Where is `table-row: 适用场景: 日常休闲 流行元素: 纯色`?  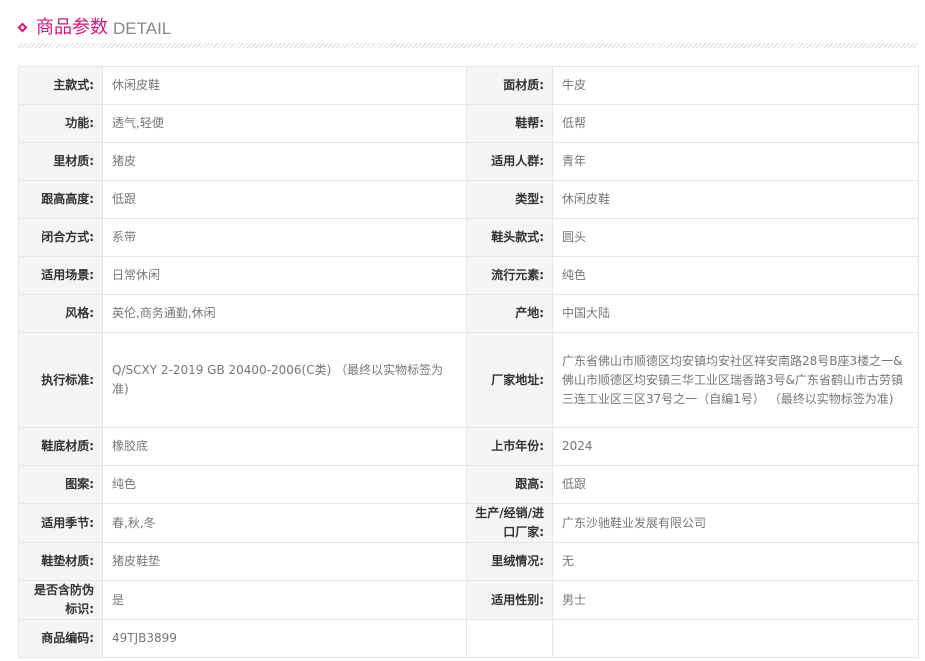
table-row: 适用场景: 日常休闲 流行元素: 纯色 is located at coordinates (468, 275).